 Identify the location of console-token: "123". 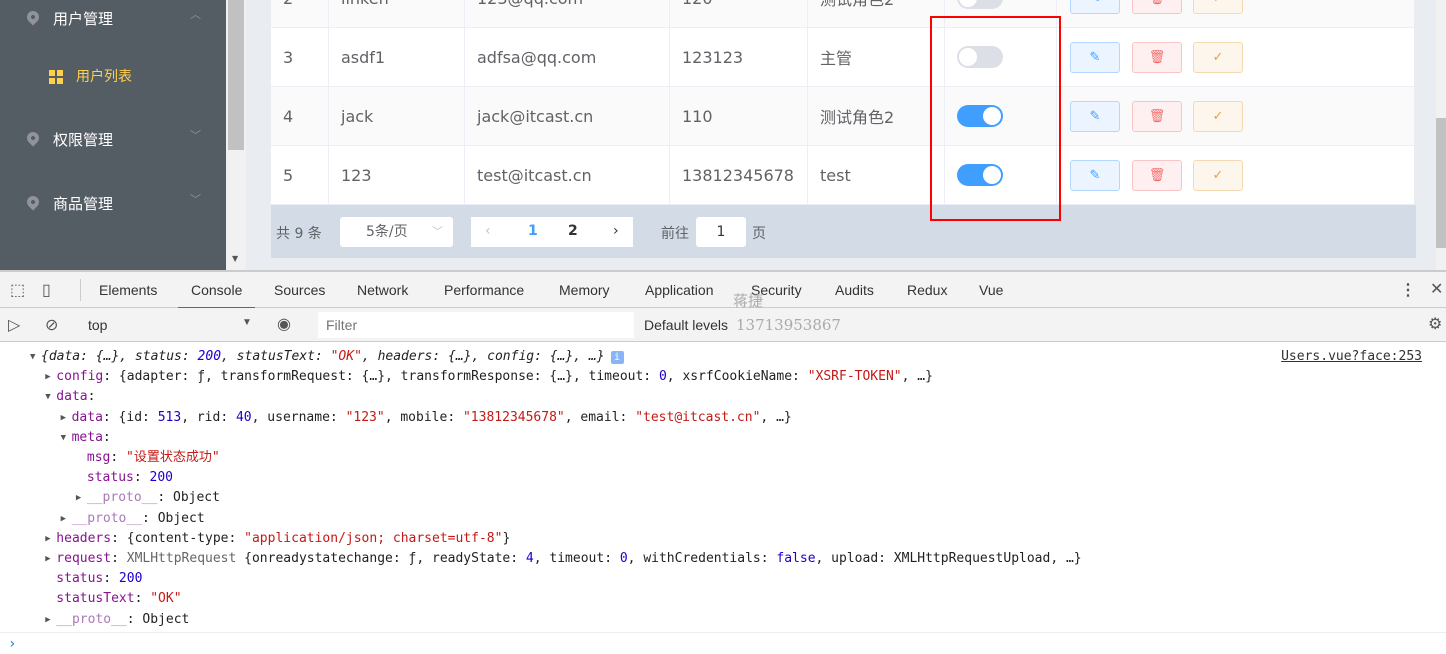
(365, 417).